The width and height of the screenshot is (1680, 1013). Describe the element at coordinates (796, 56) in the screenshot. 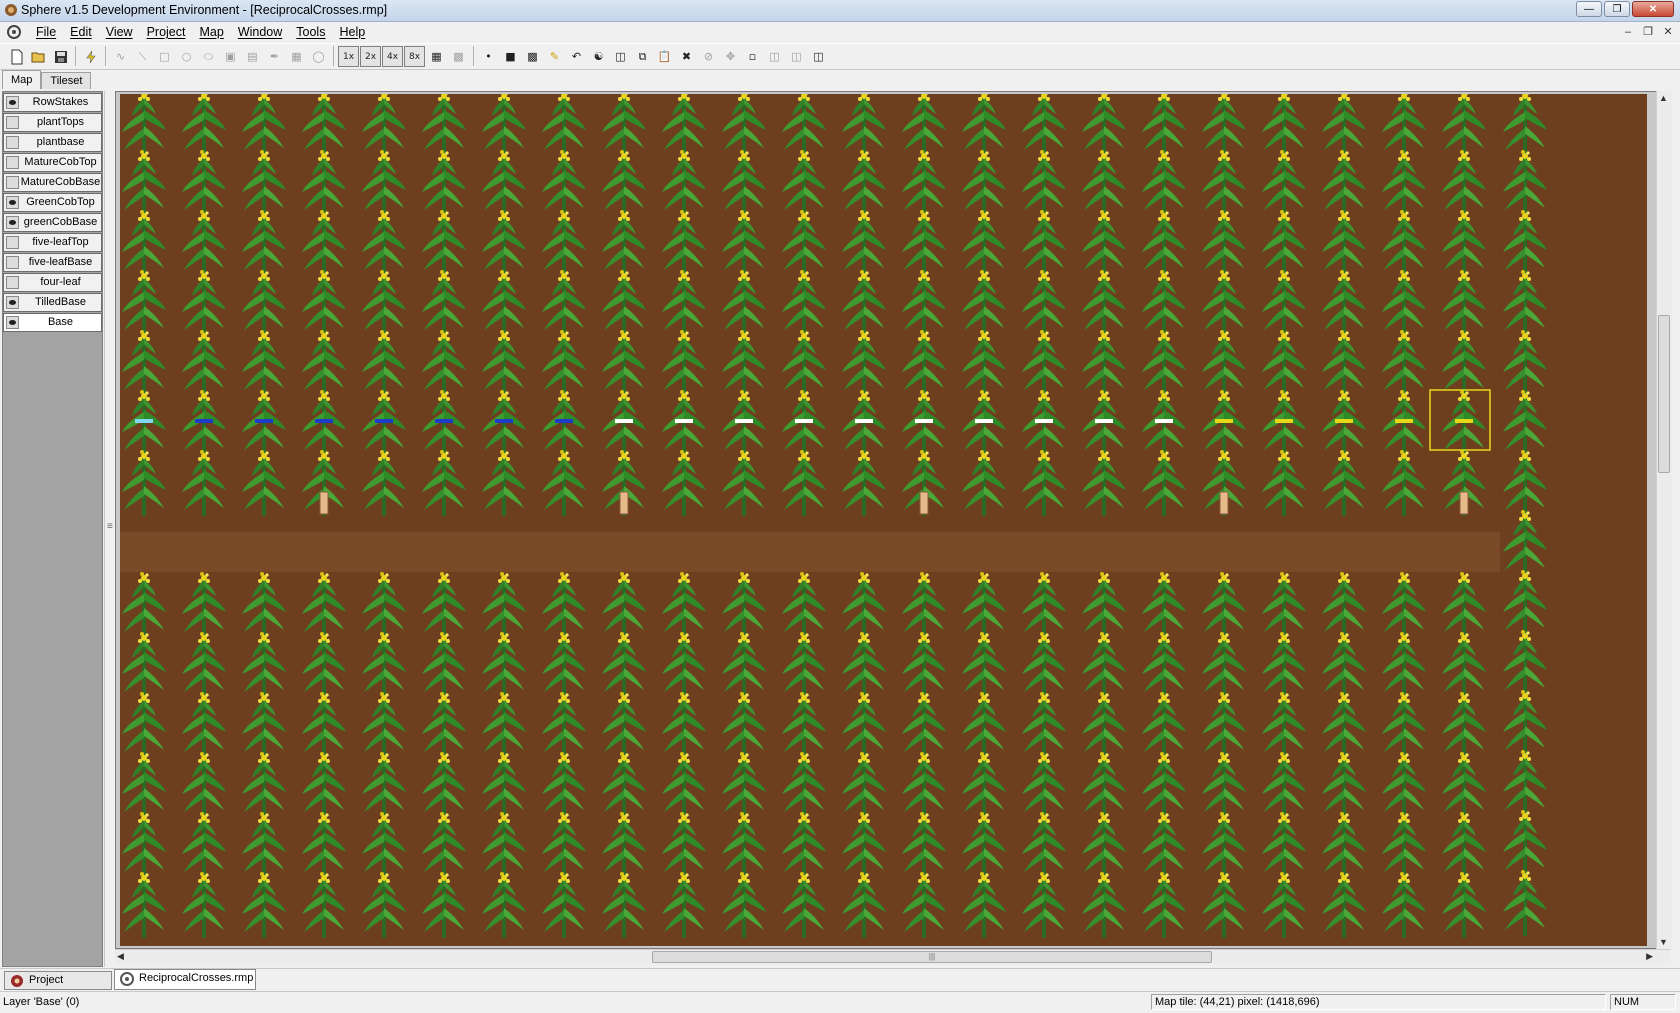

I see `flip-icon: ◫` at that location.